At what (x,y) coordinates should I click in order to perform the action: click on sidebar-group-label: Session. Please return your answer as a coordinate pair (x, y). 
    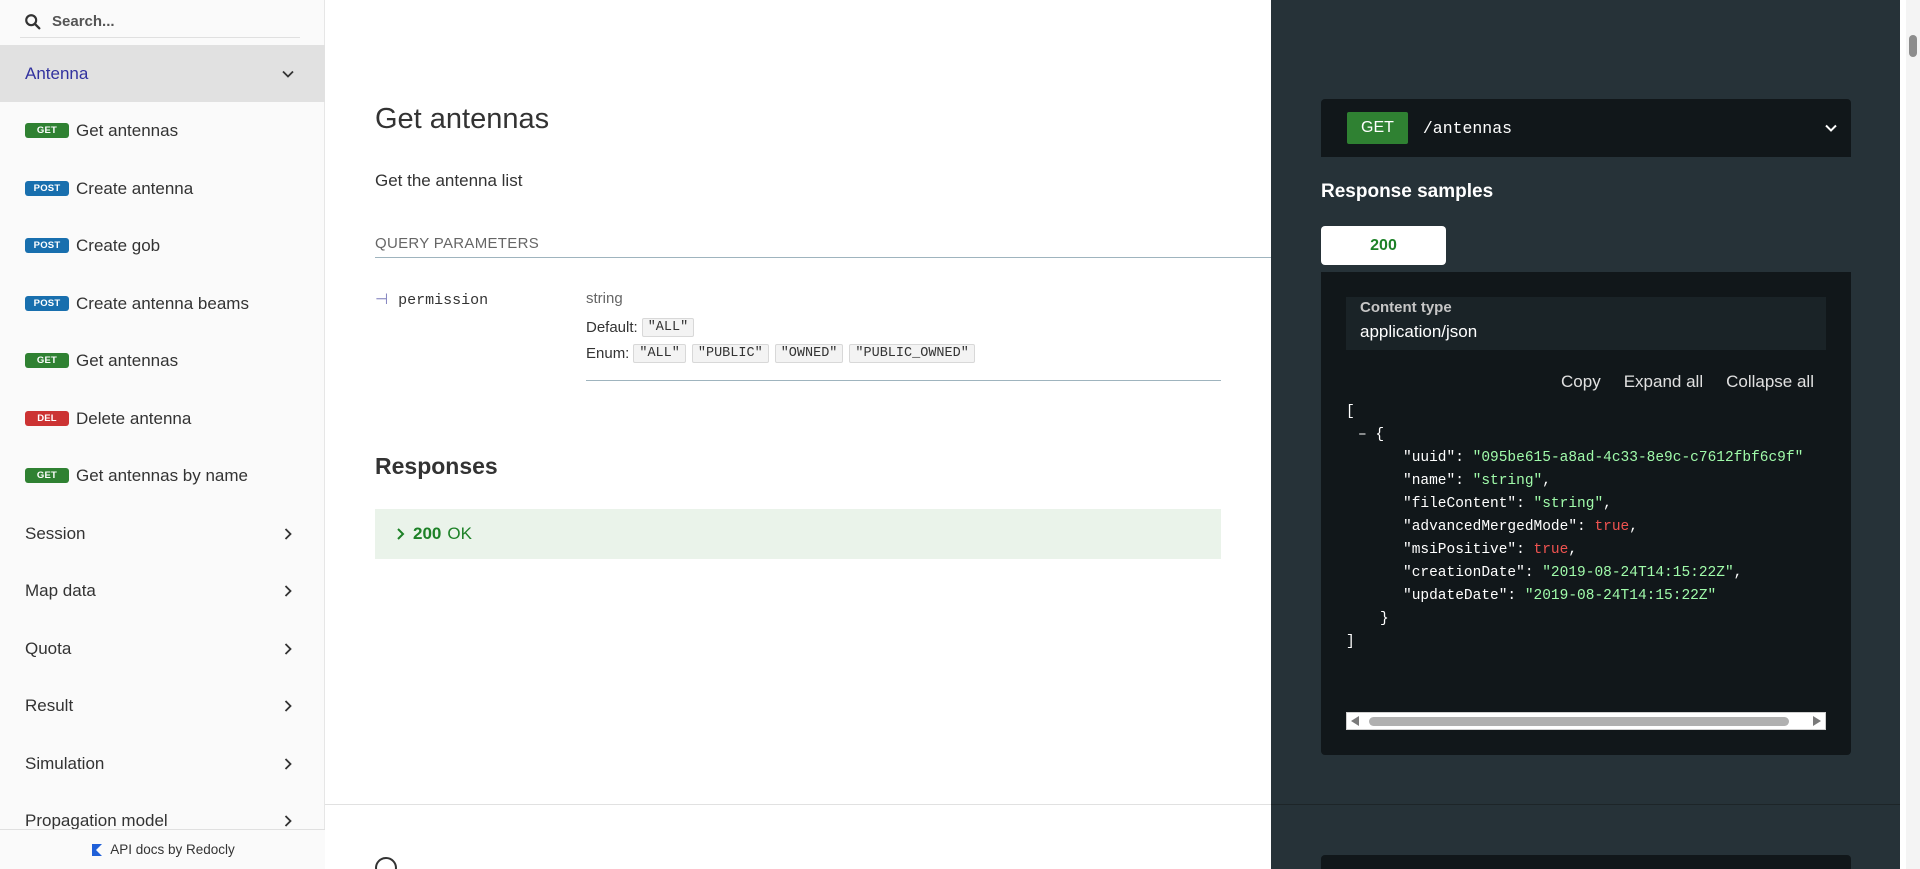
    Looking at the image, I should click on (55, 533).